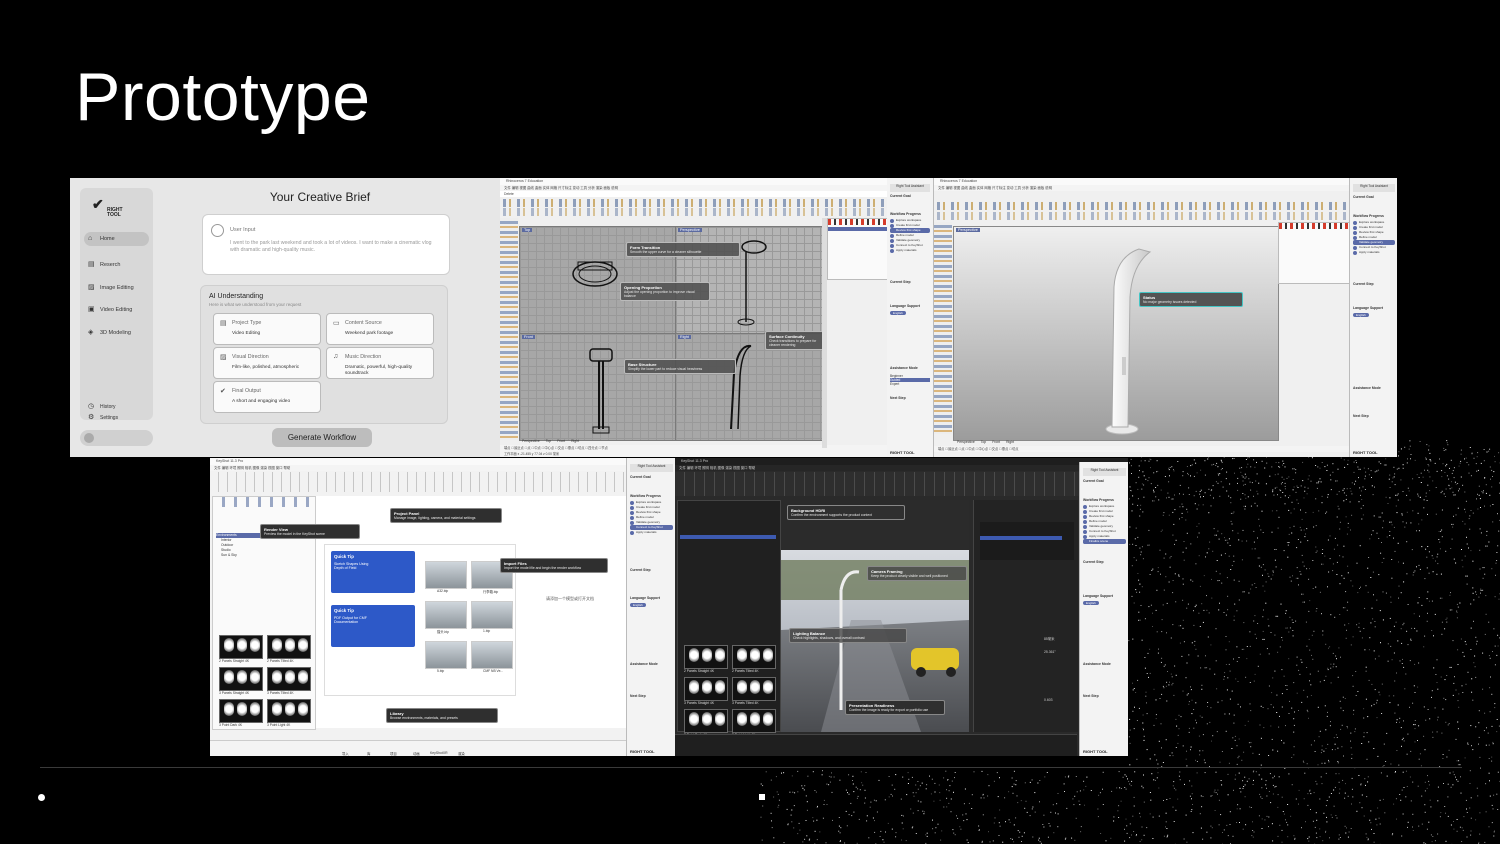  What do you see at coordinates (876, 745) in the screenshot?
I see `bottom-tabbar` at bounding box center [876, 745].